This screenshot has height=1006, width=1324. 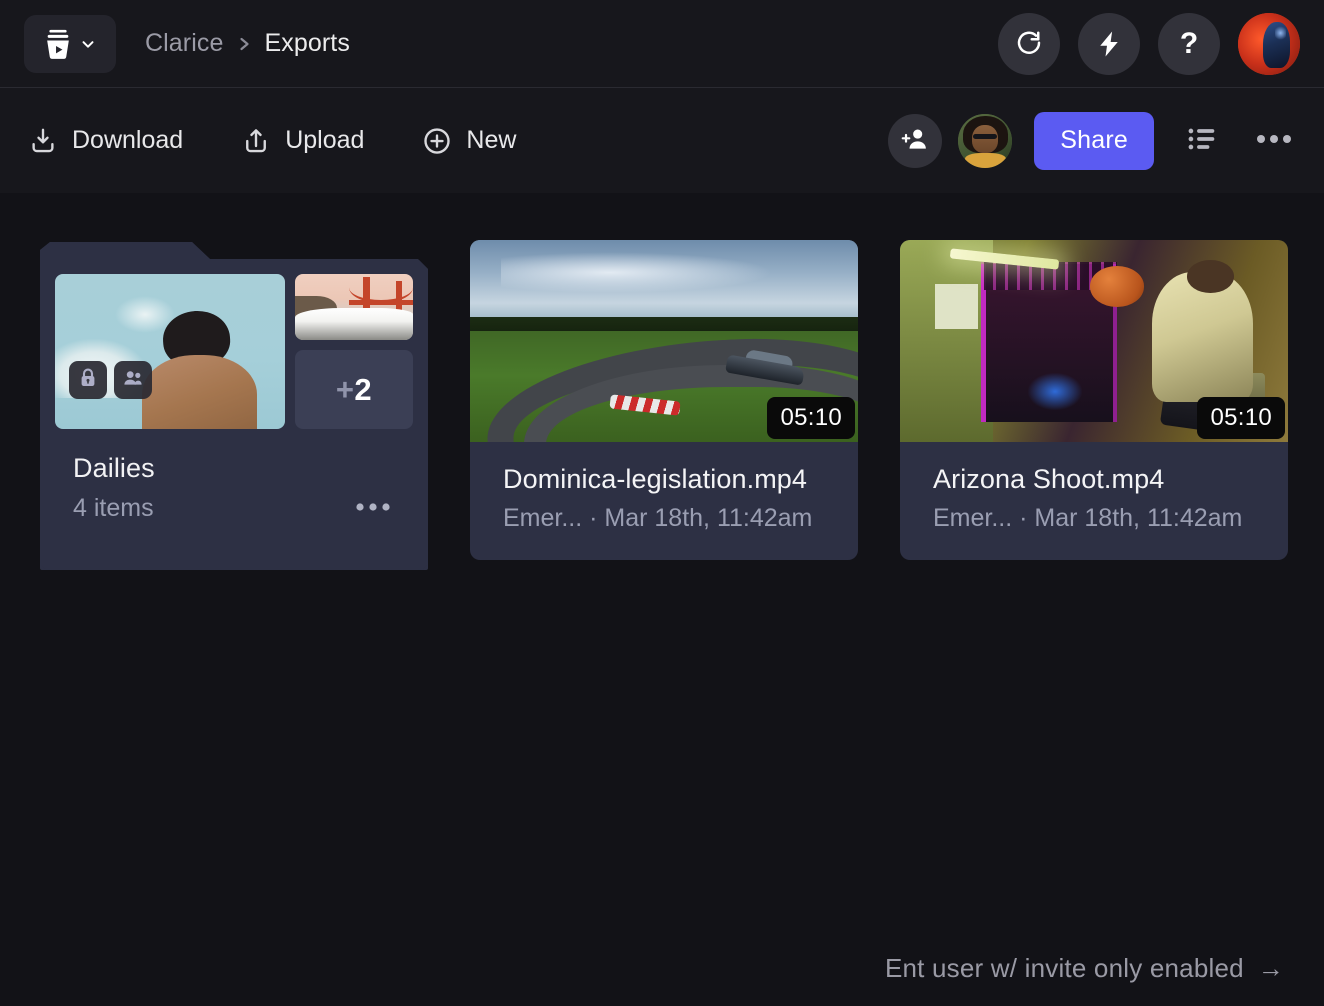 What do you see at coordinates (170, 351) in the screenshot?
I see `folder-thumb-primary` at bounding box center [170, 351].